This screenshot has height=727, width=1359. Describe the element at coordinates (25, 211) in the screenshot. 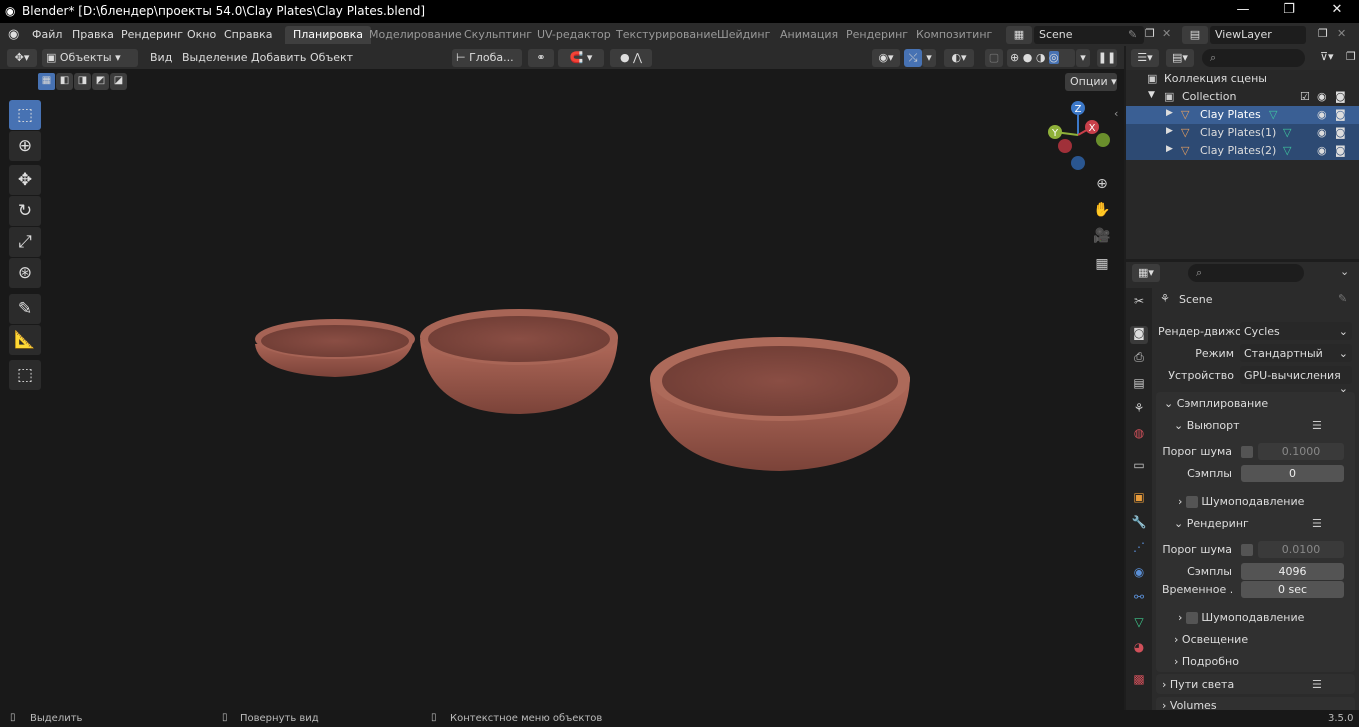

I see `rotate-tool-icon: ↻` at that location.